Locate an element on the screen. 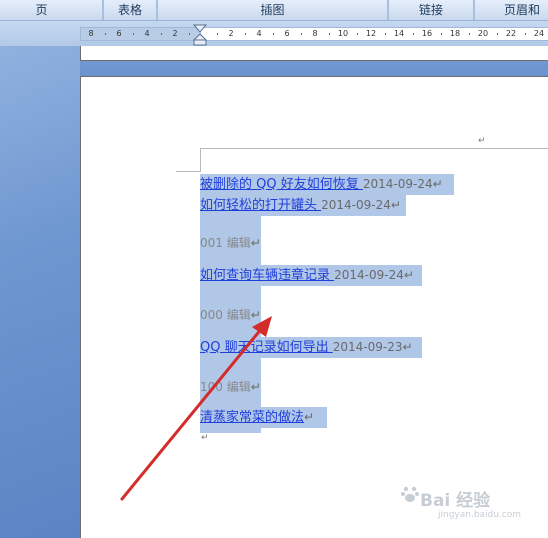  ruler-label: 16 is located at coordinates (427, 33).